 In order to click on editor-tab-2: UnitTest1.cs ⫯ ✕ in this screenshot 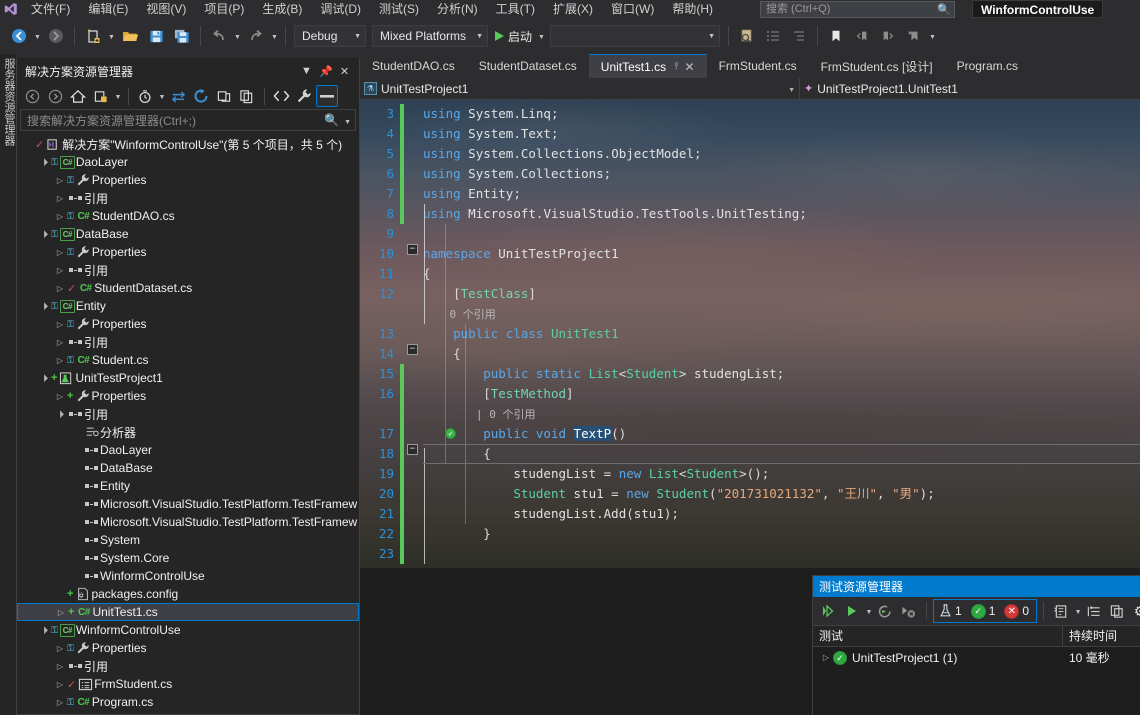, I will do `click(647, 66)`.